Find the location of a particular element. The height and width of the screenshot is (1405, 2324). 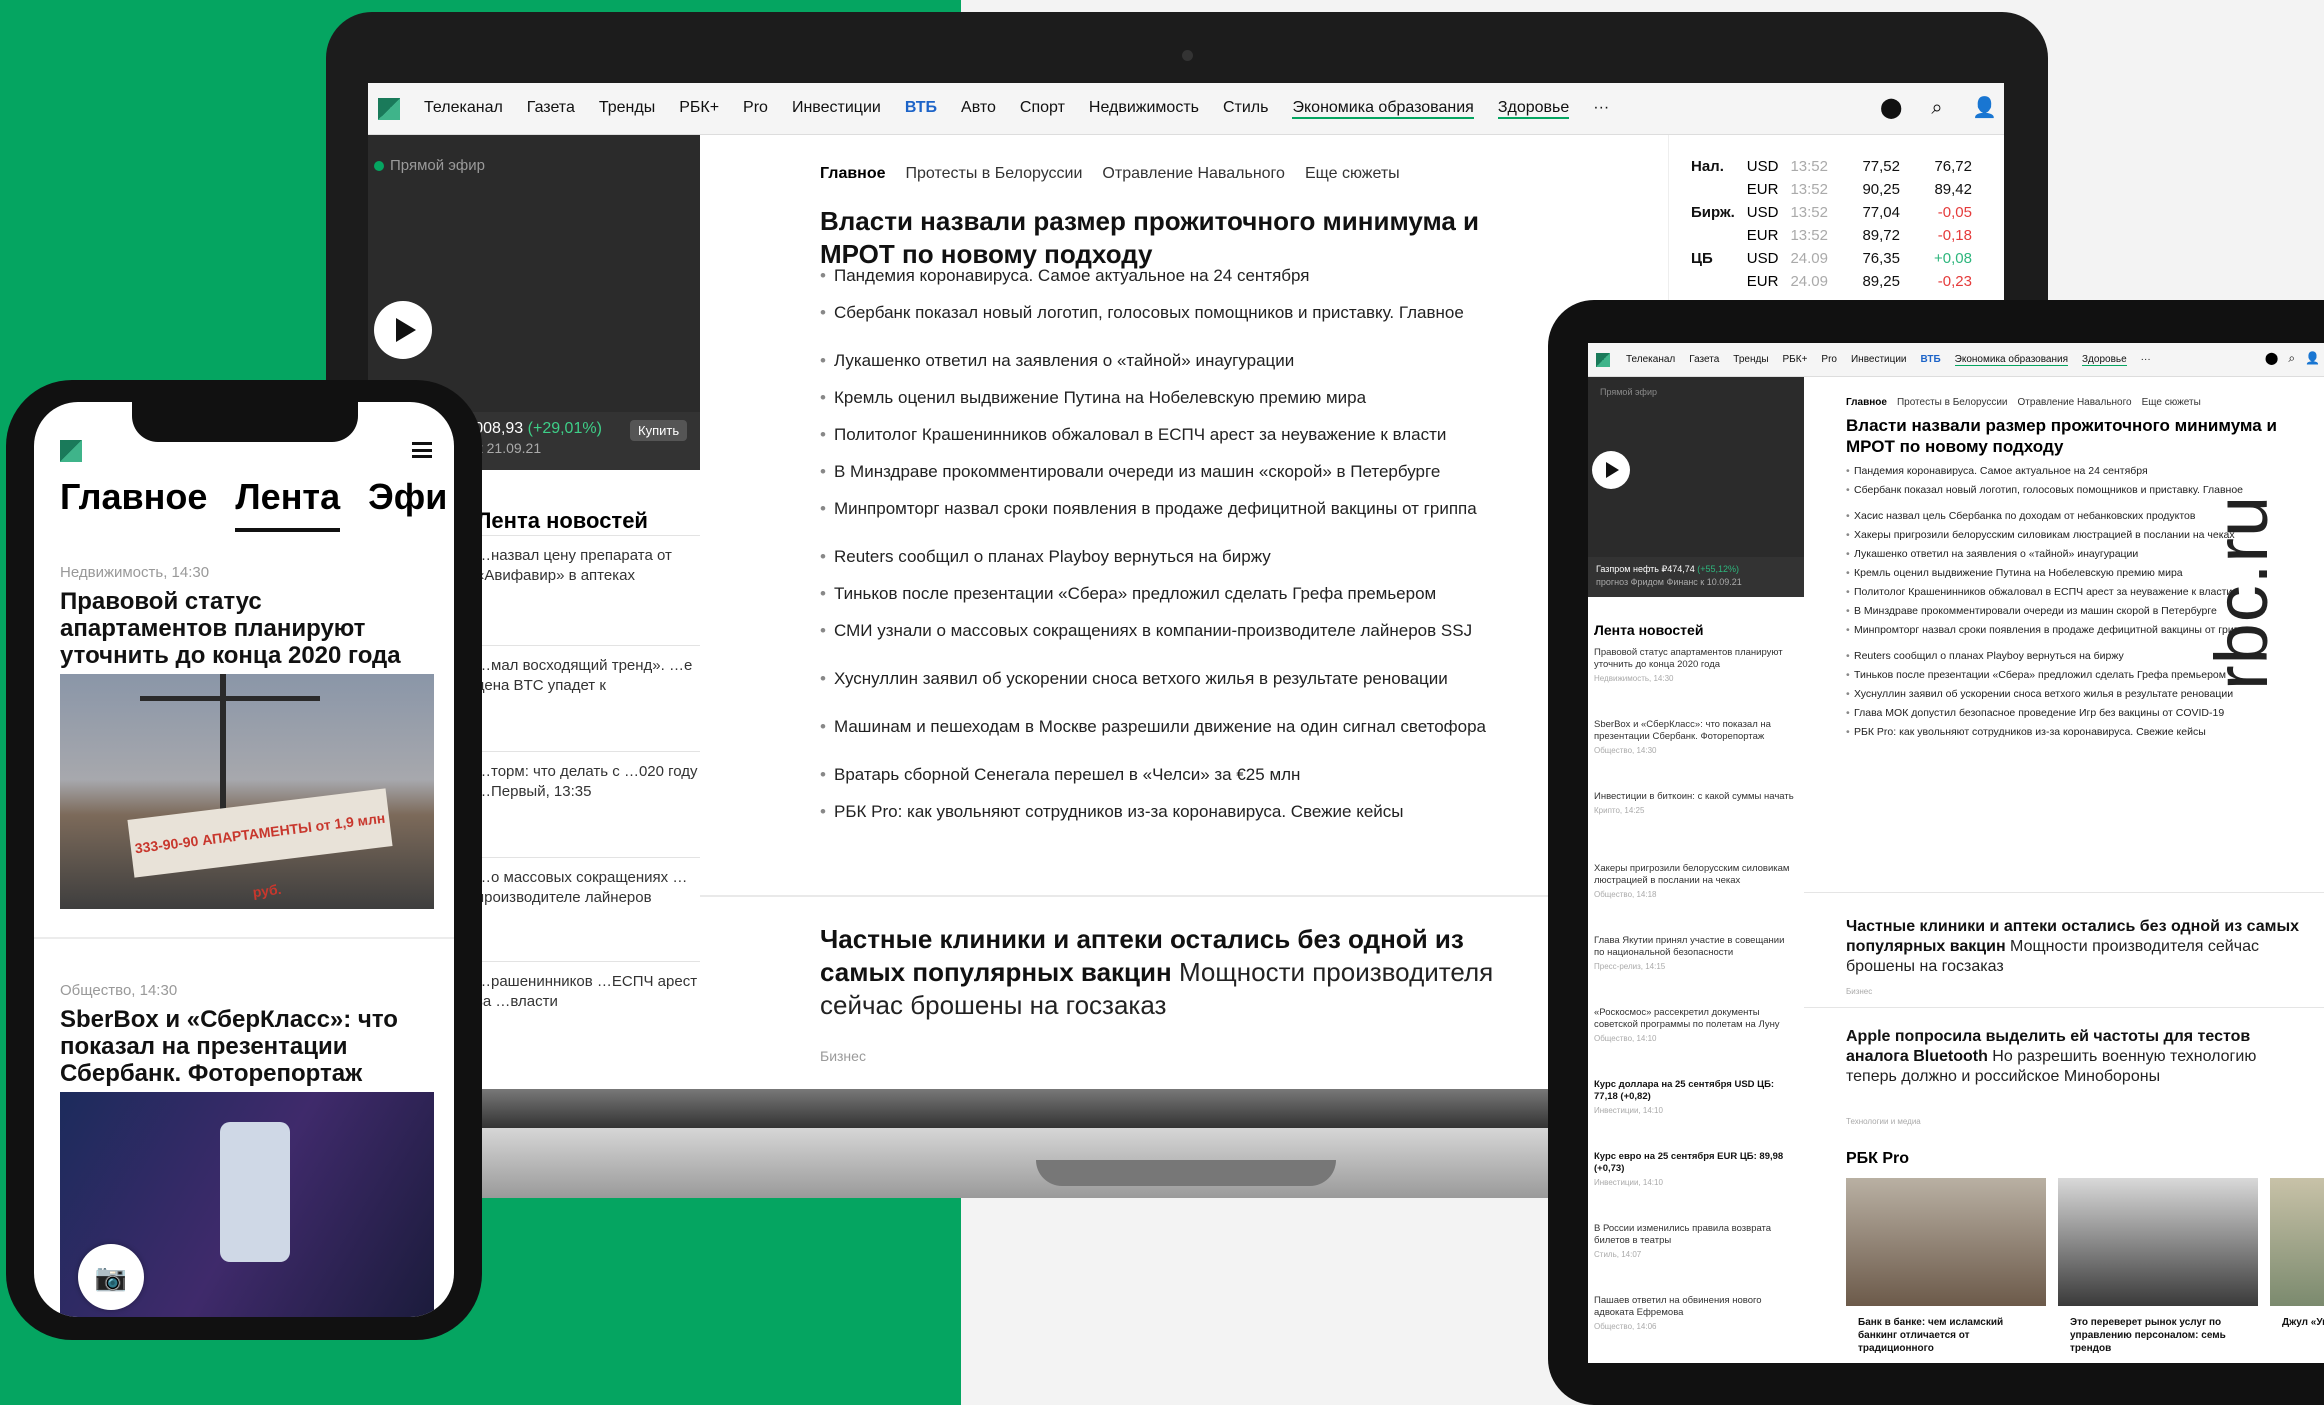

nav-item: Стиль is located at coordinates (1246, 109).